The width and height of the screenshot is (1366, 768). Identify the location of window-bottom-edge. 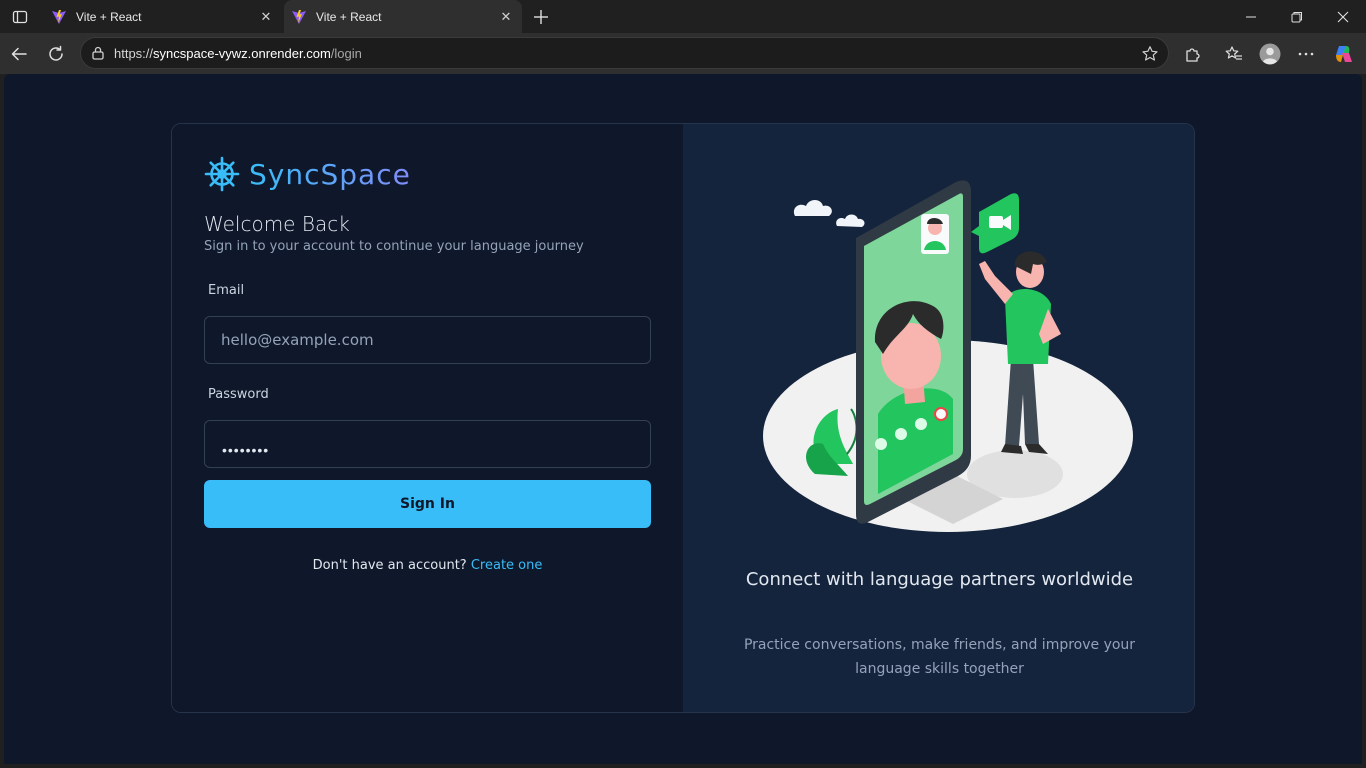
(683, 766).